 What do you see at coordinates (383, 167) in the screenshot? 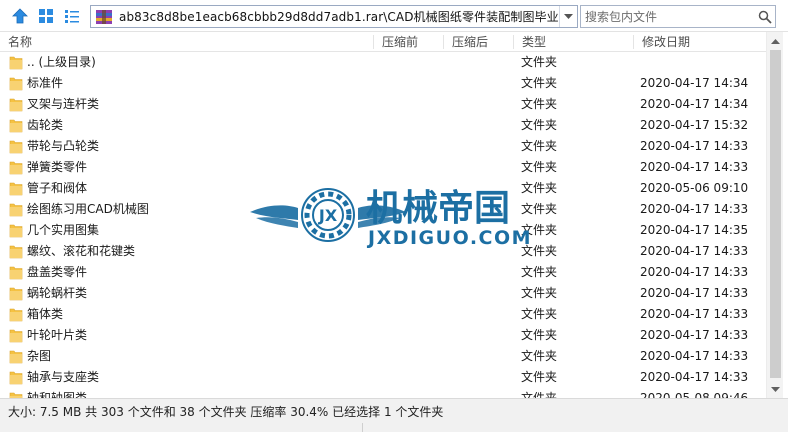
I see `table-row: 弹簧类零件 文件夹 2020-04-17 14:33` at bounding box center [383, 167].